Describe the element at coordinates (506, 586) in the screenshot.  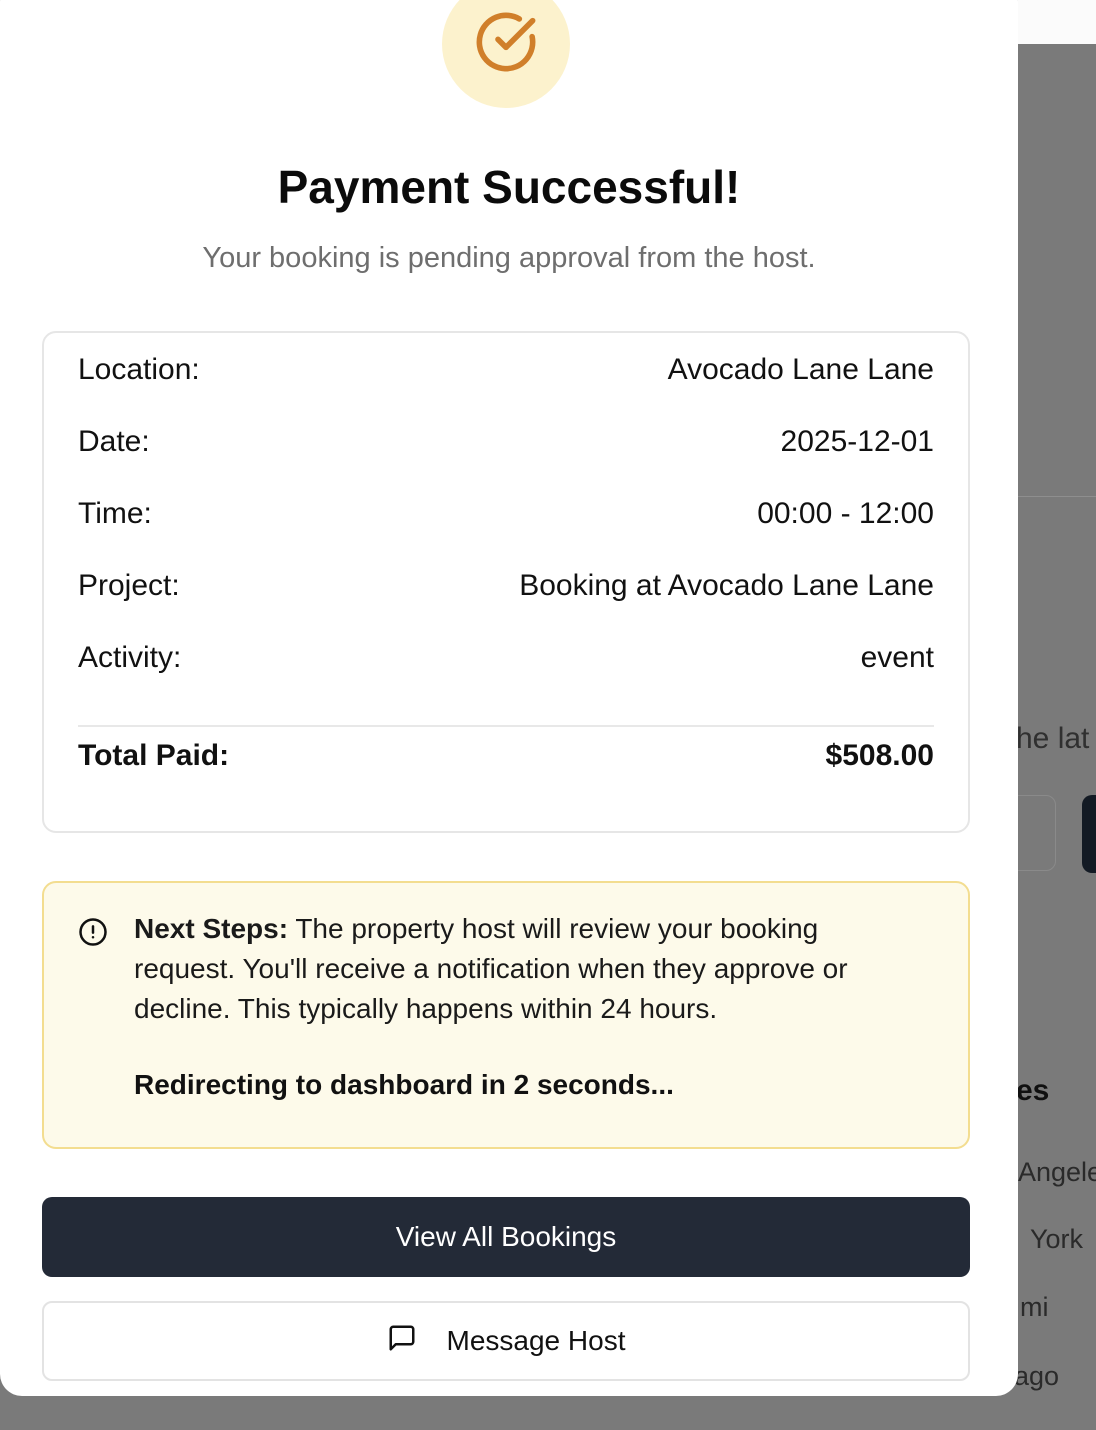
I see `detail-row-project: Project: Booking at Avocado Lane Lane` at that location.